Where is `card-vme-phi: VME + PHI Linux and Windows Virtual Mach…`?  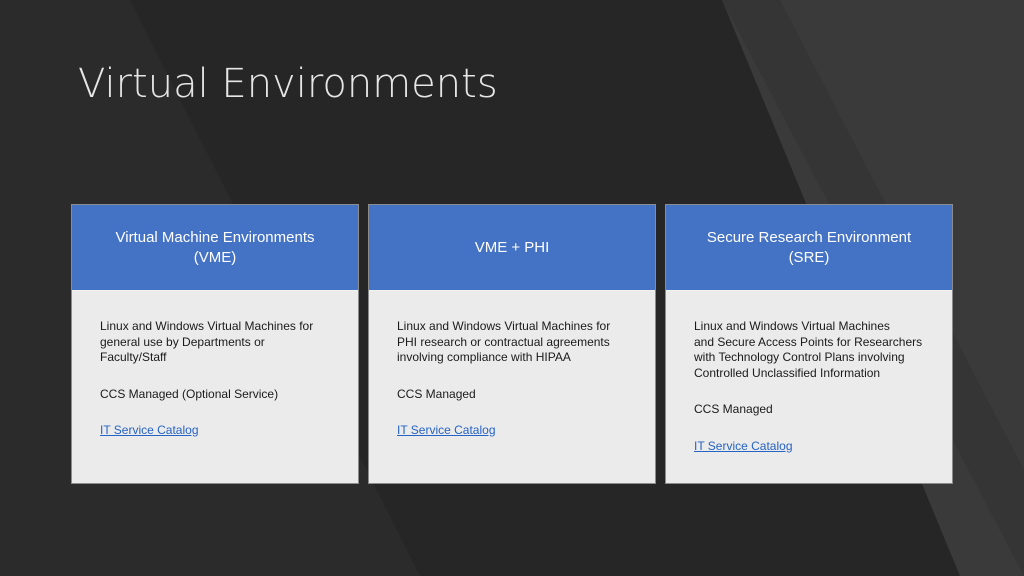 card-vme-phi: VME + PHI Linux and Windows Virtual Mach… is located at coordinates (512, 344).